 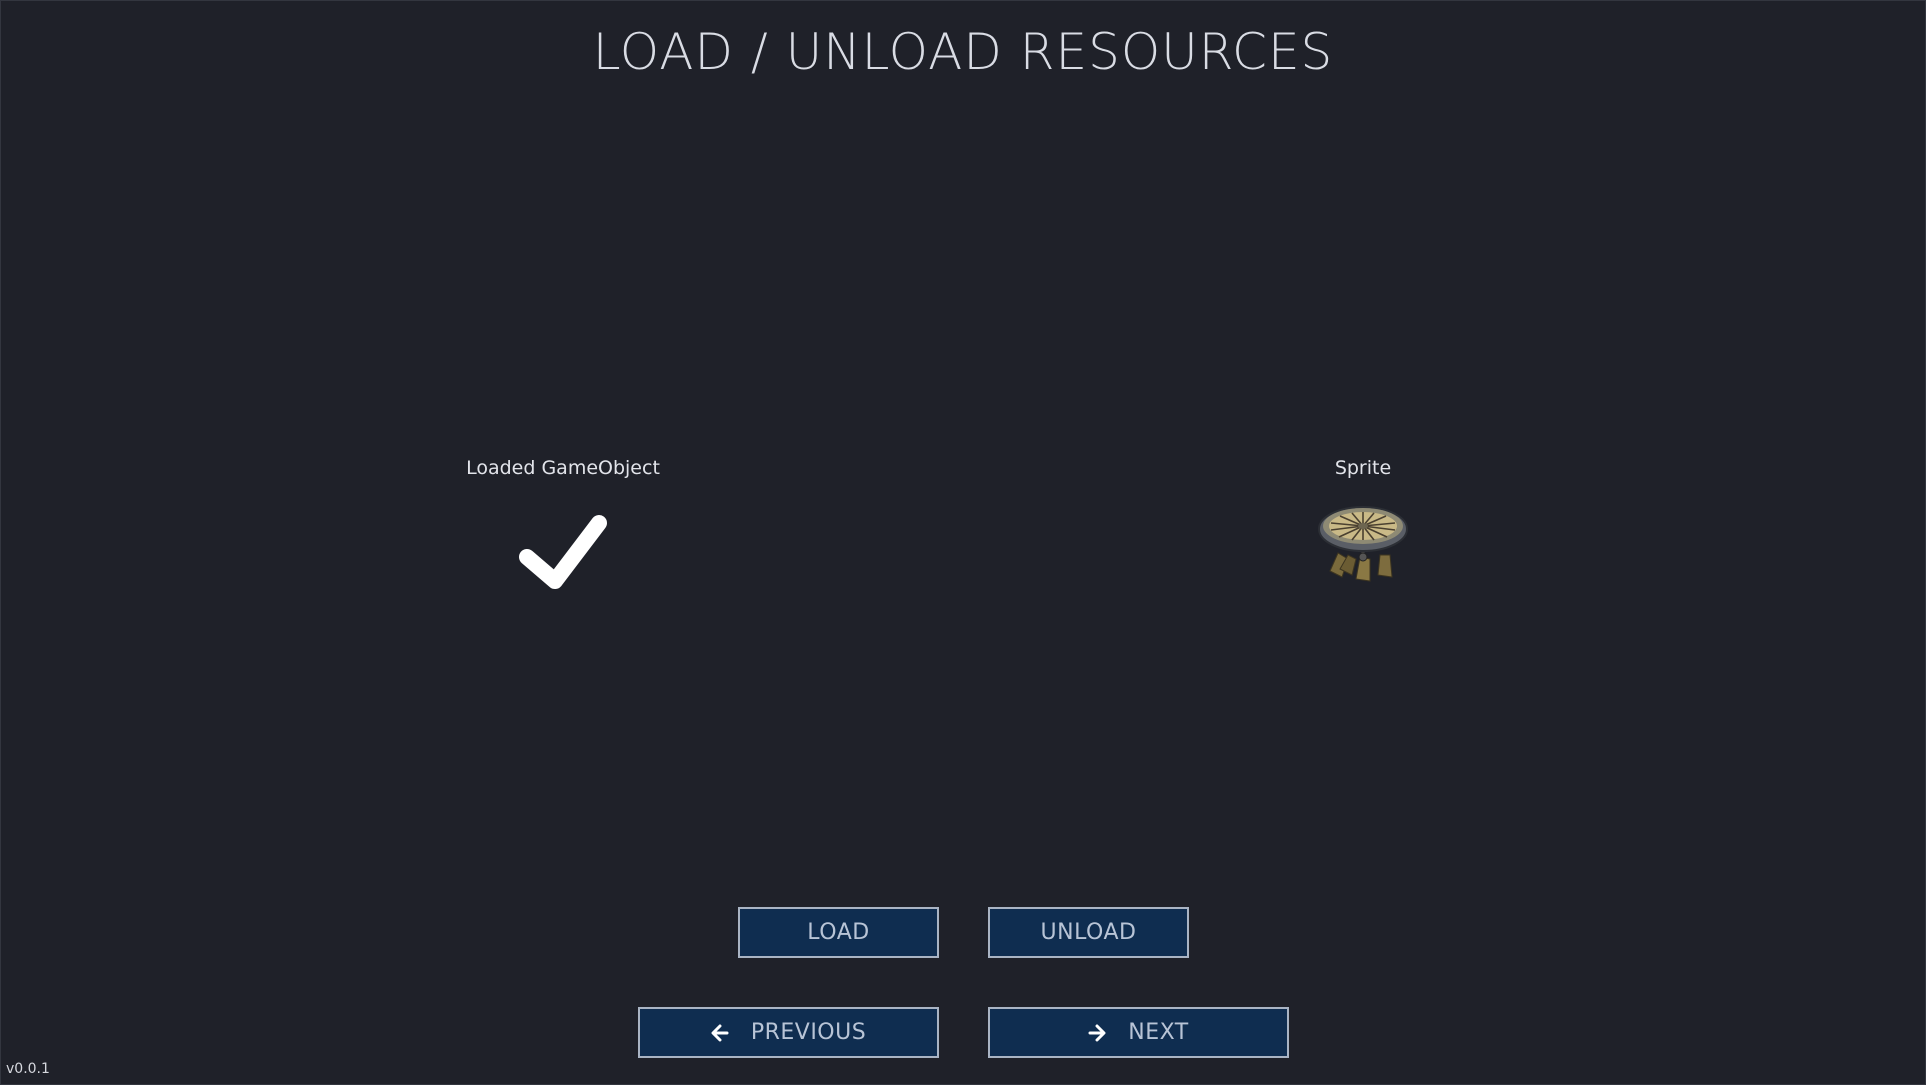 I want to click on load-button-label: LOAD, so click(x=838, y=932).